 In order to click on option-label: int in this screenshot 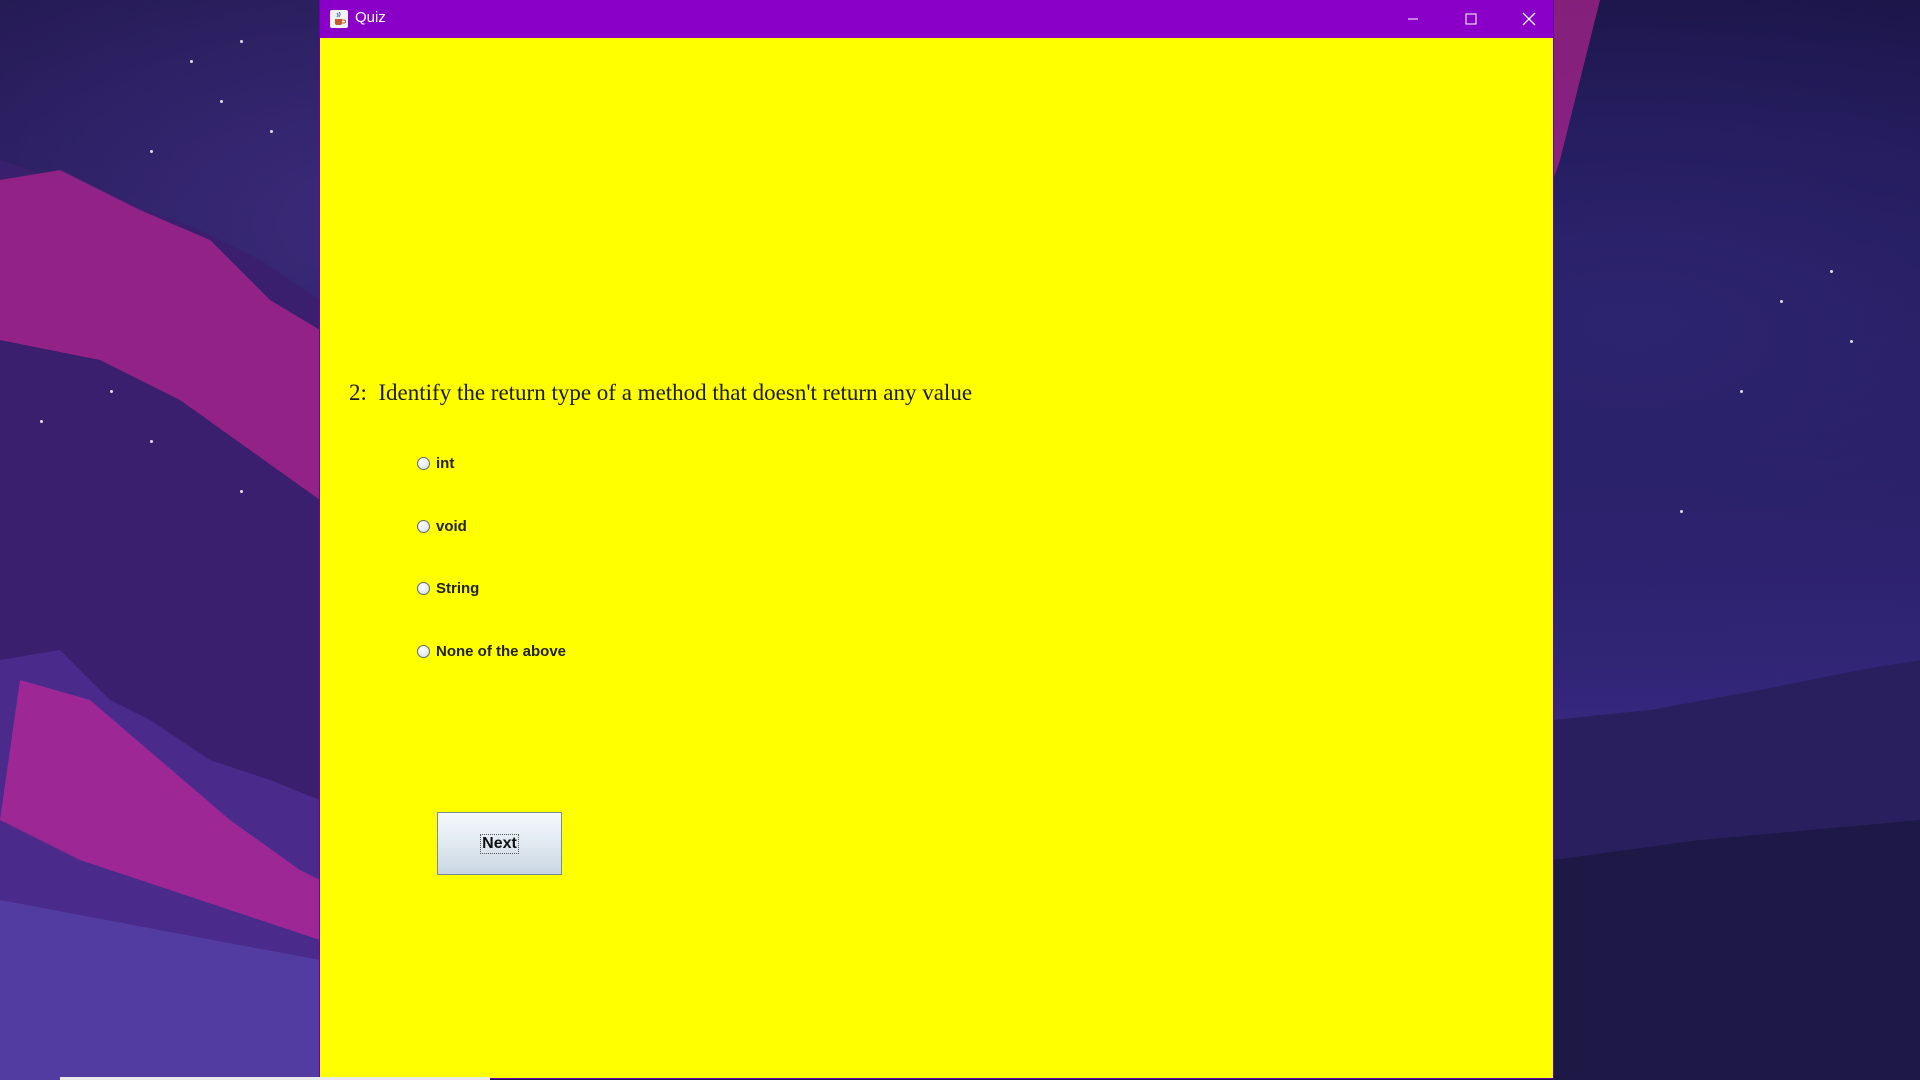, I will do `click(445, 463)`.